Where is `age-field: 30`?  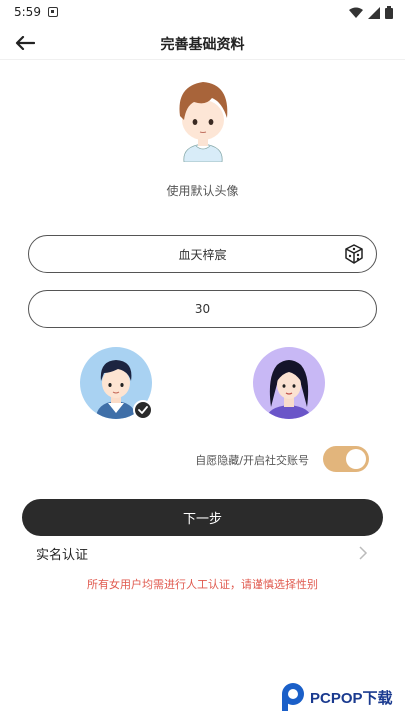 age-field: 30 is located at coordinates (202, 309).